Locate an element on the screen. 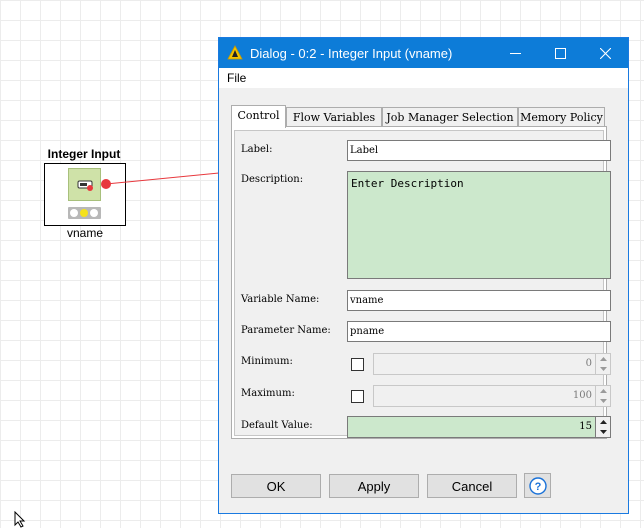 Image resolution: width=644 pixels, height=528 pixels. apply-button: Apply is located at coordinates (374, 486).